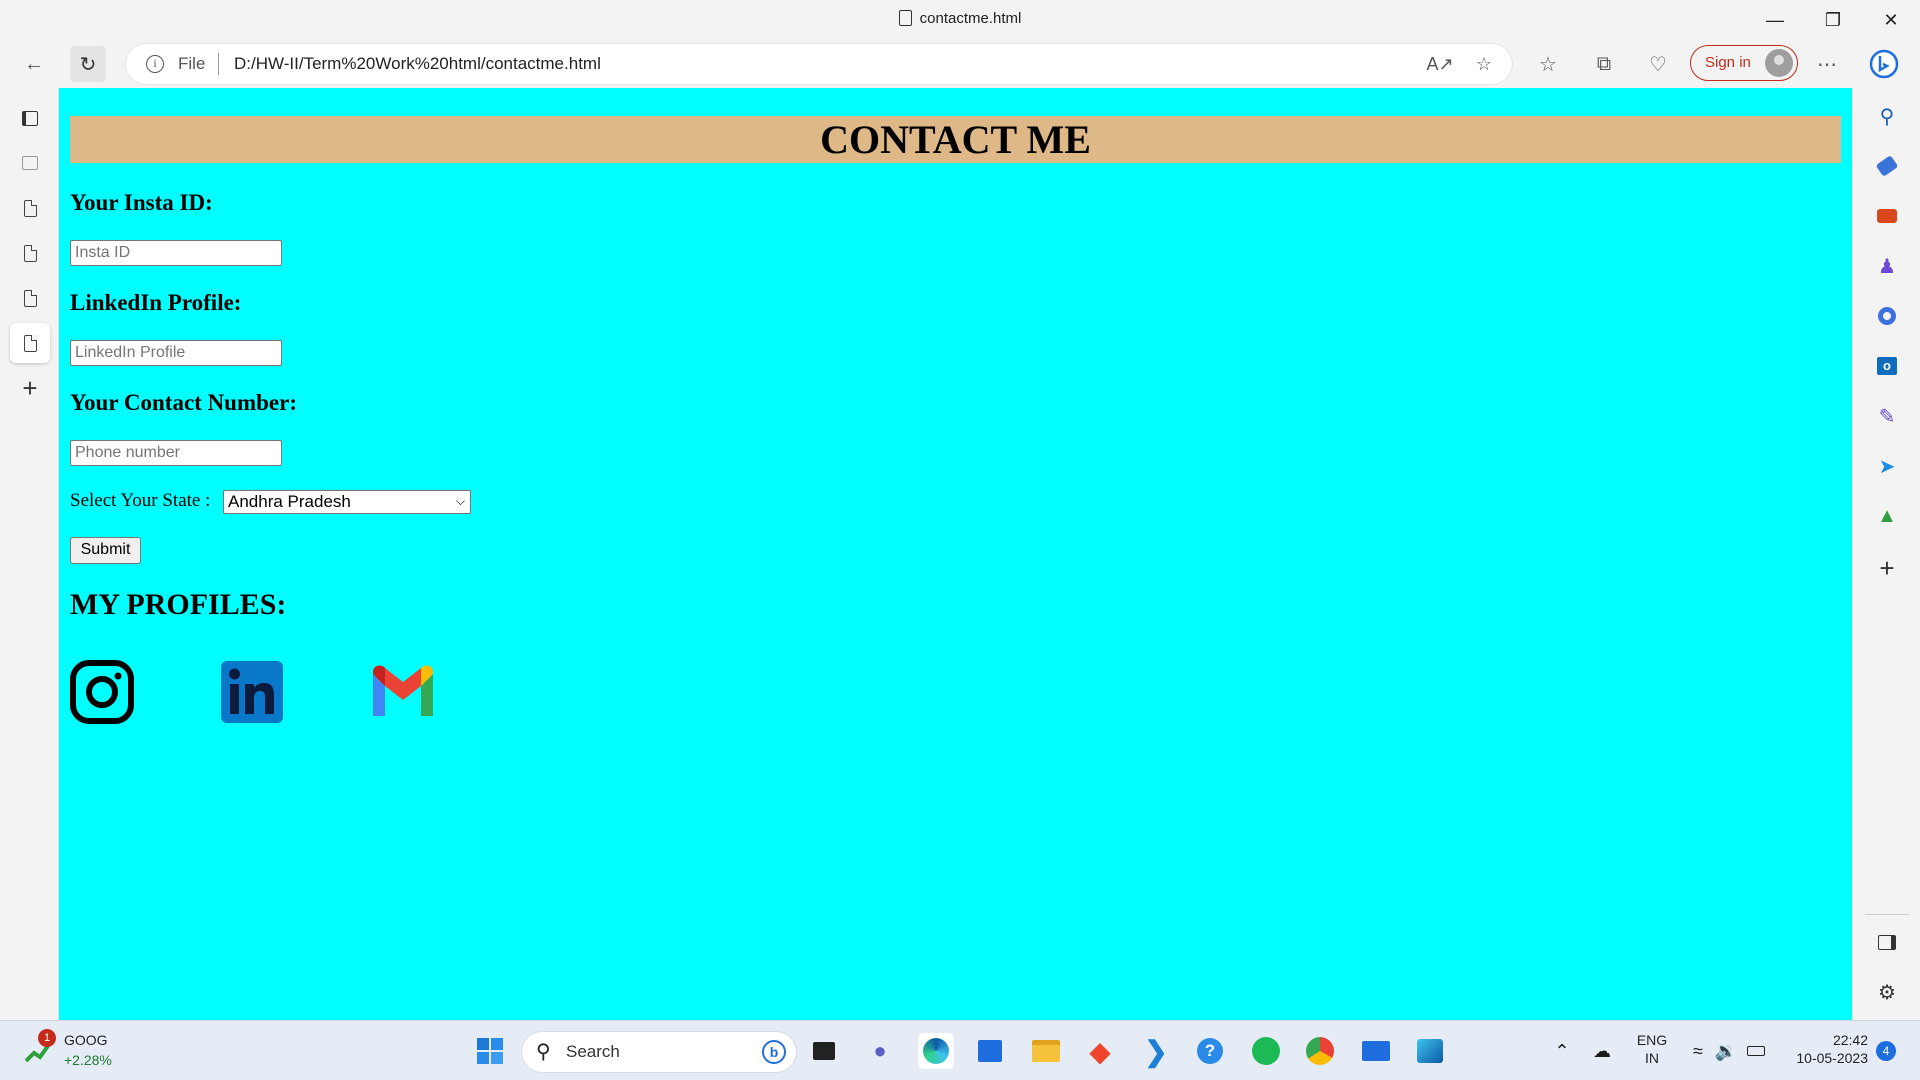  I want to click on edge-browser-icon, so click(936, 1051).